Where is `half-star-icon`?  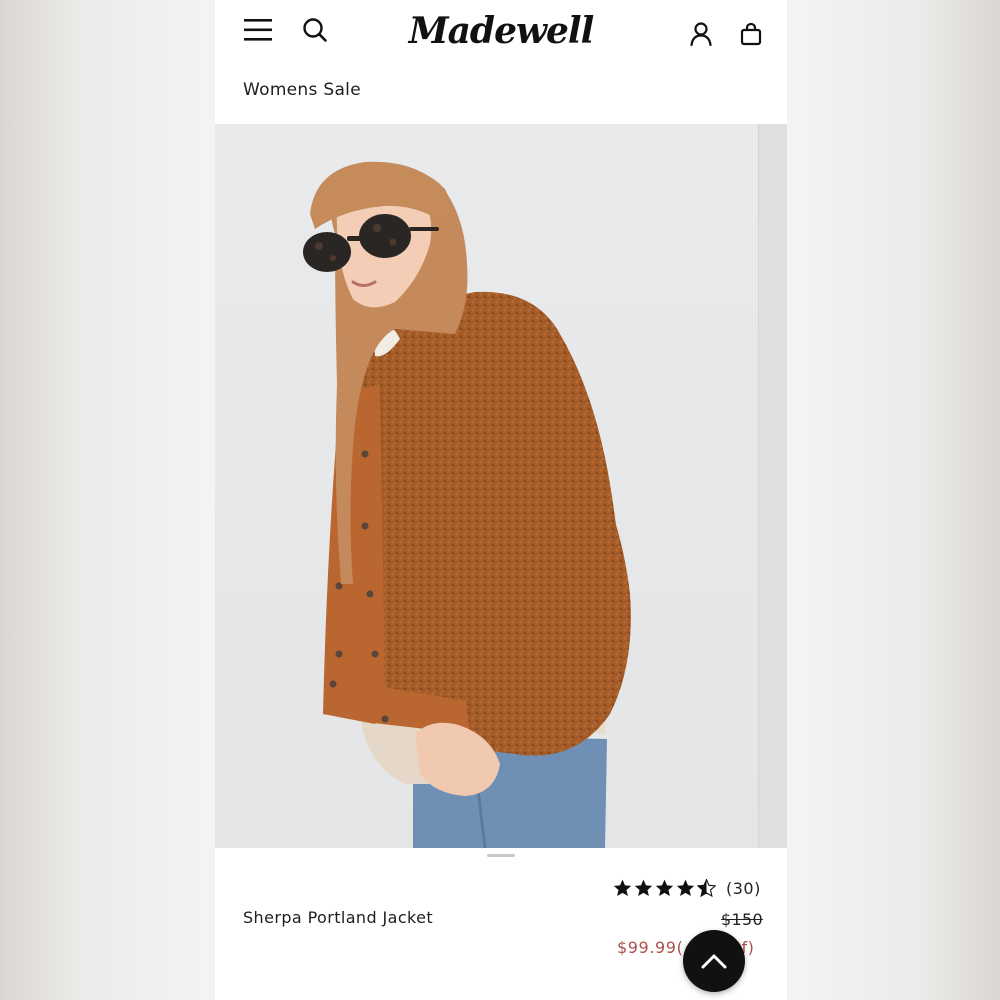
half-star-icon is located at coordinates (706, 888).